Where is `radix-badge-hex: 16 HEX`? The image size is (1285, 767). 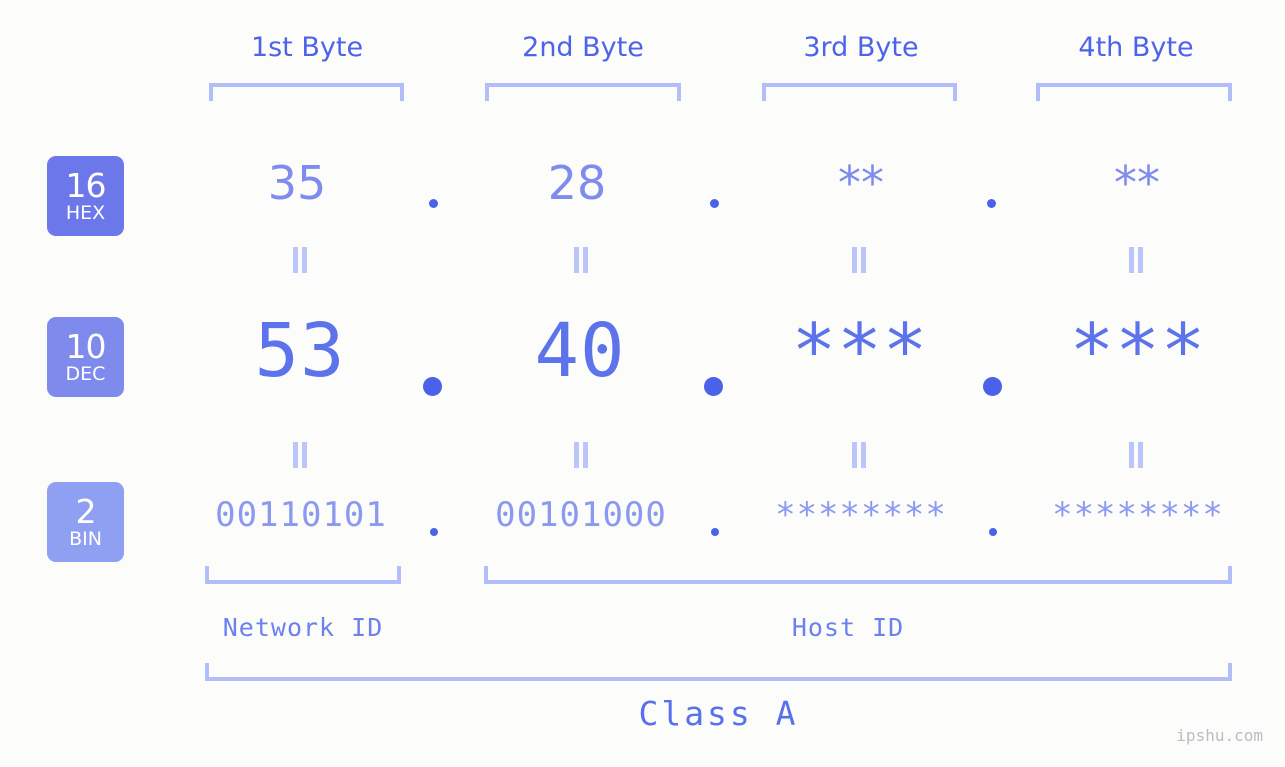 radix-badge-hex: 16 HEX is located at coordinates (85, 196).